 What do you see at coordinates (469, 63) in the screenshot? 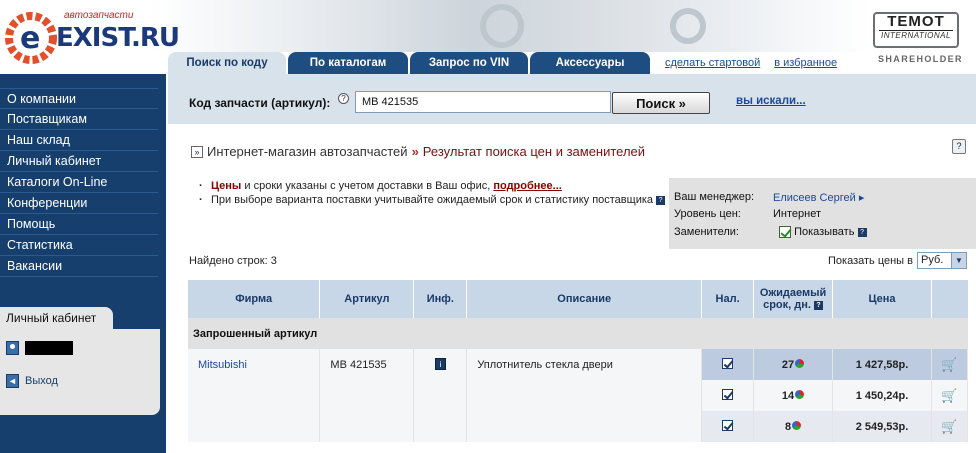
I see `tab-vin-request: Запрос по VIN` at bounding box center [469, 63].